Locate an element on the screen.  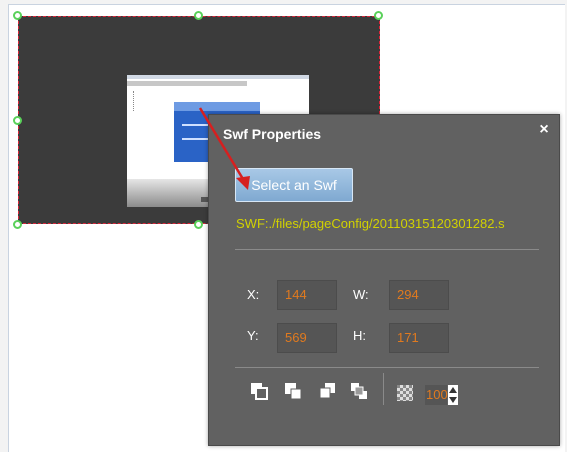
resize-handle-bottom-left is located at coordinates (17, 224).